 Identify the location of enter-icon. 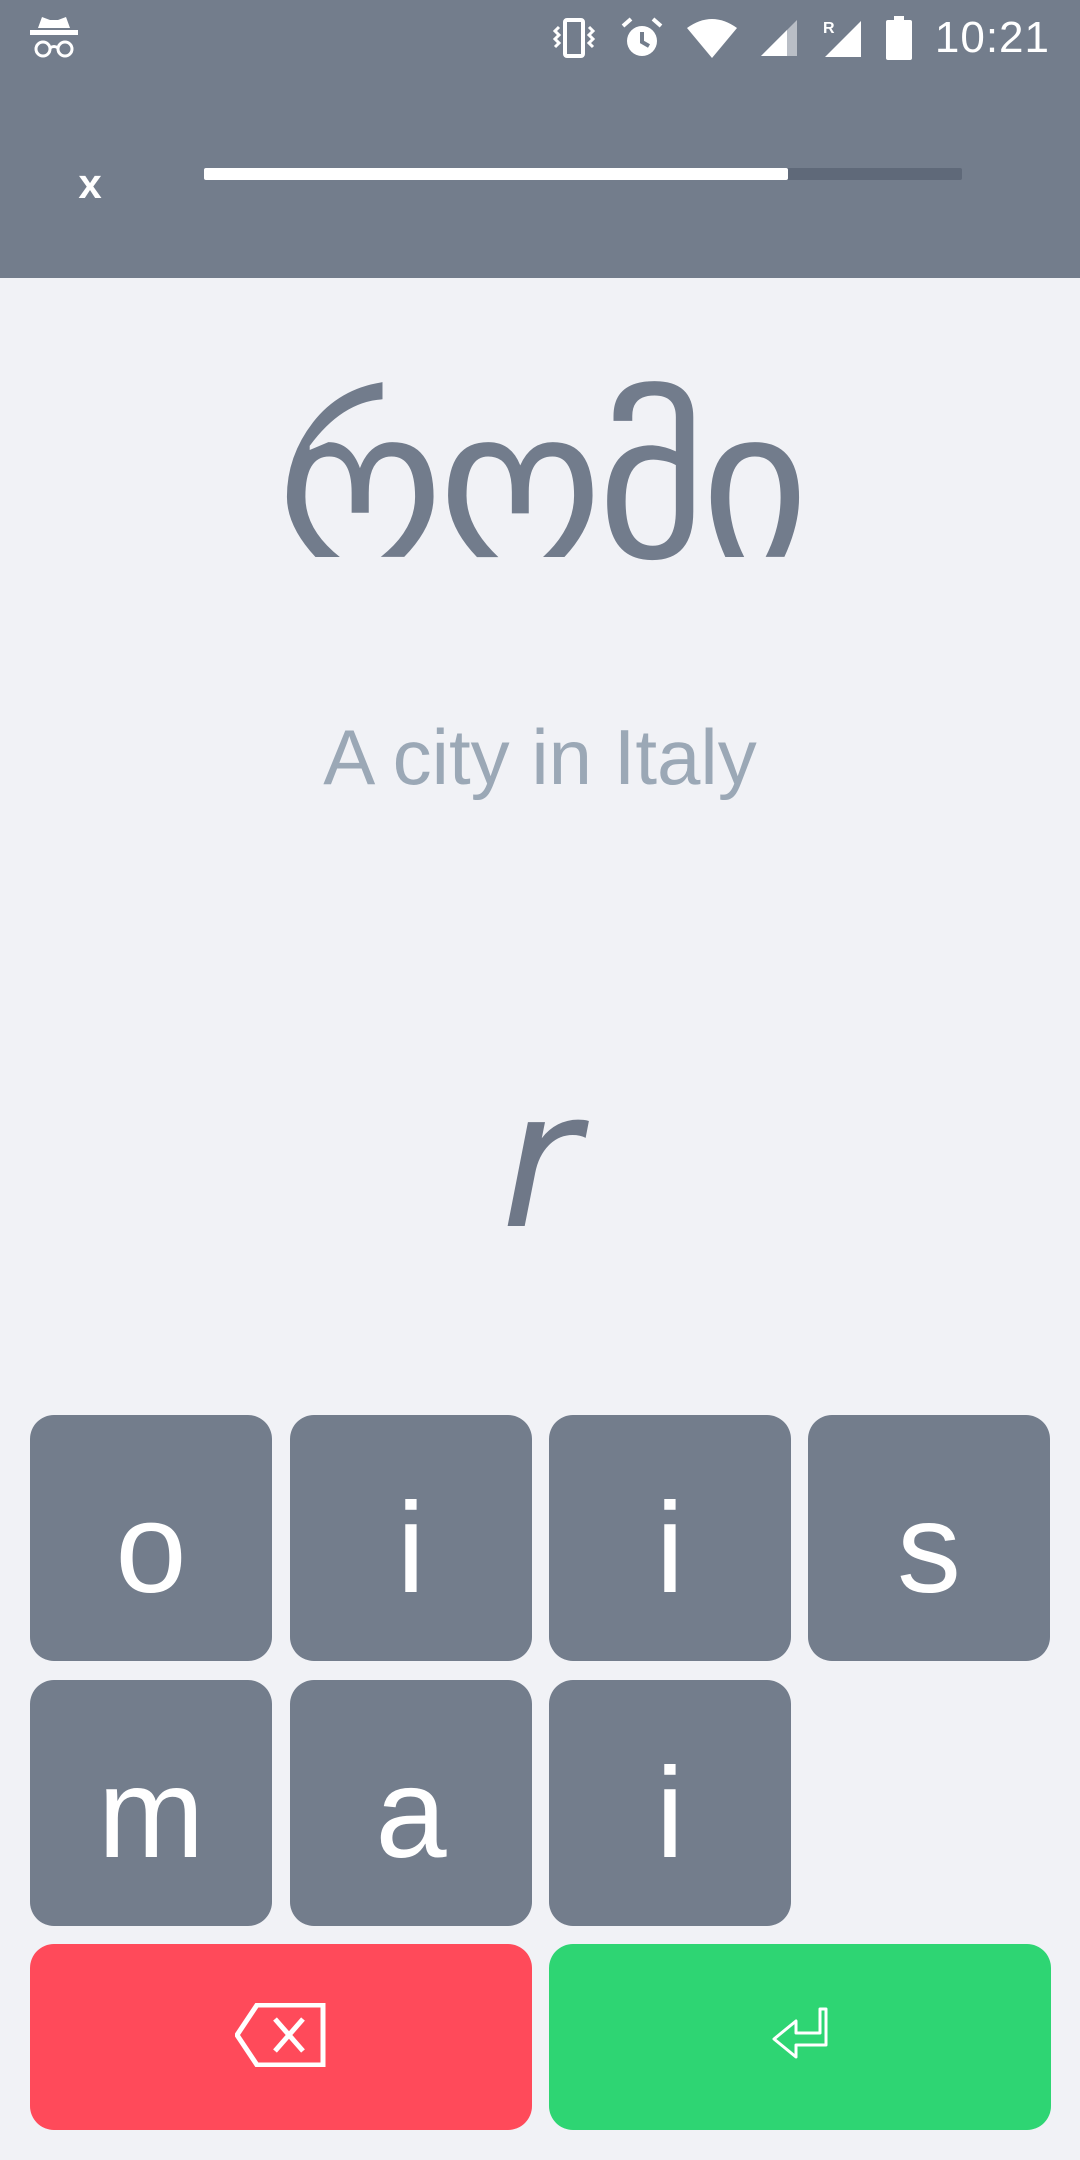
(800, 2037).